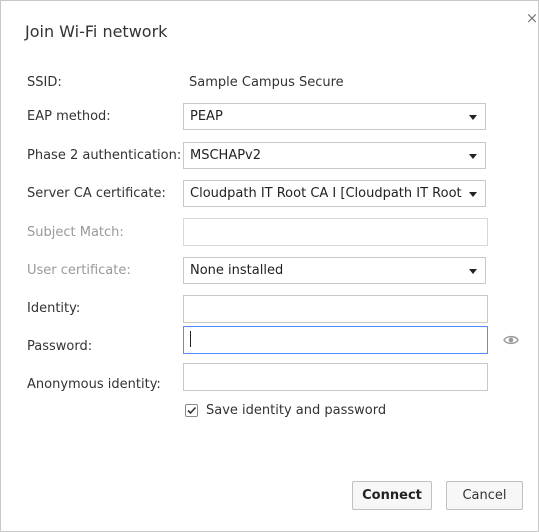 The height and width of the screenshot is (532, 539). Describe the element at coordinates (266, 82) in the screenshot. I see `ssid-value: Sample Campus Secure` at that location.